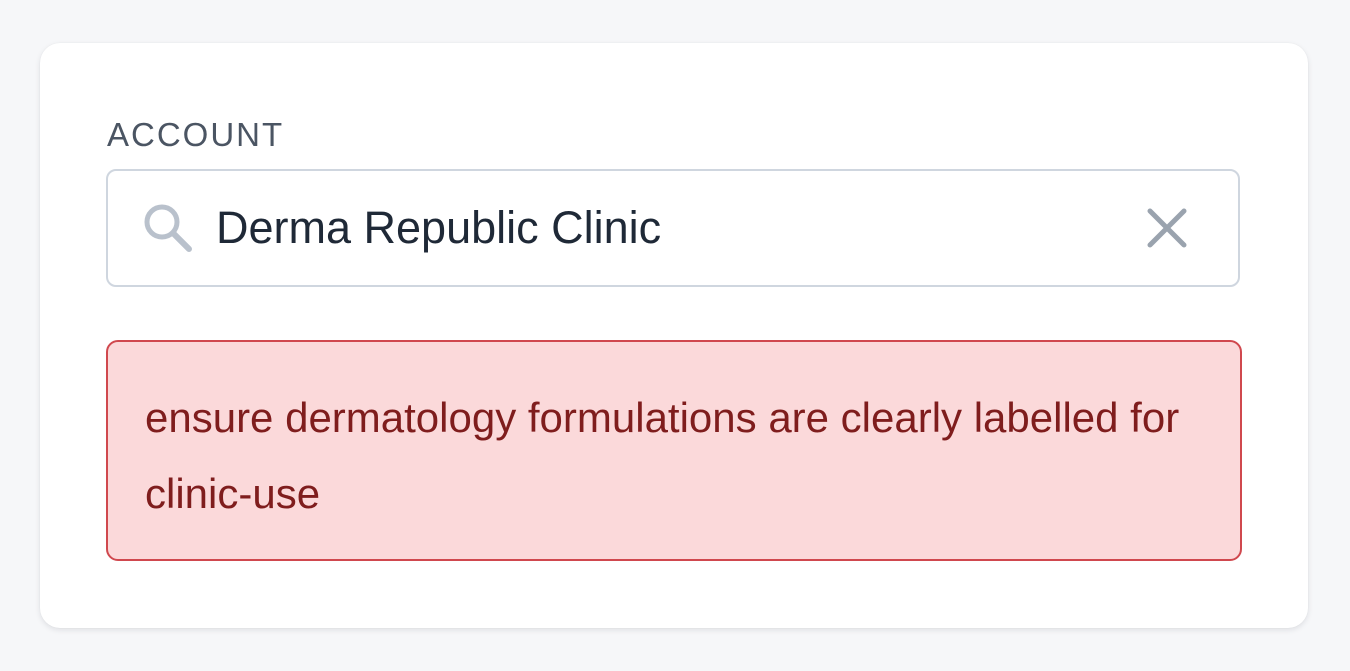 The height and width of the screenshot is (671, 1350). I want to click on account-field-label: ACCOUNT, so click(196, 134).